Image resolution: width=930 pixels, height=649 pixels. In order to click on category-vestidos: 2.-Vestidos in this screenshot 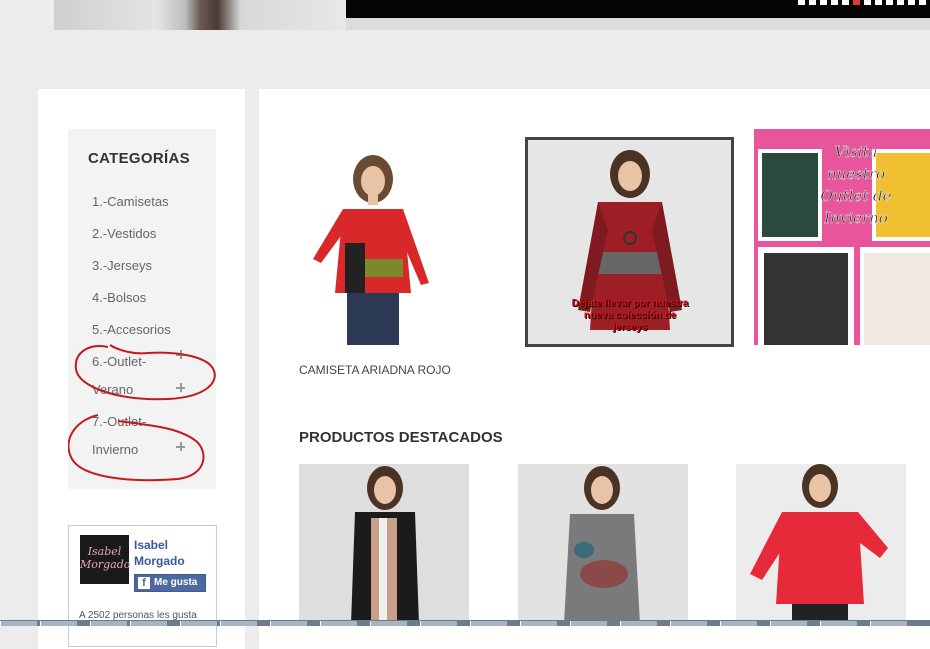, I will do `click(124, 233)`.